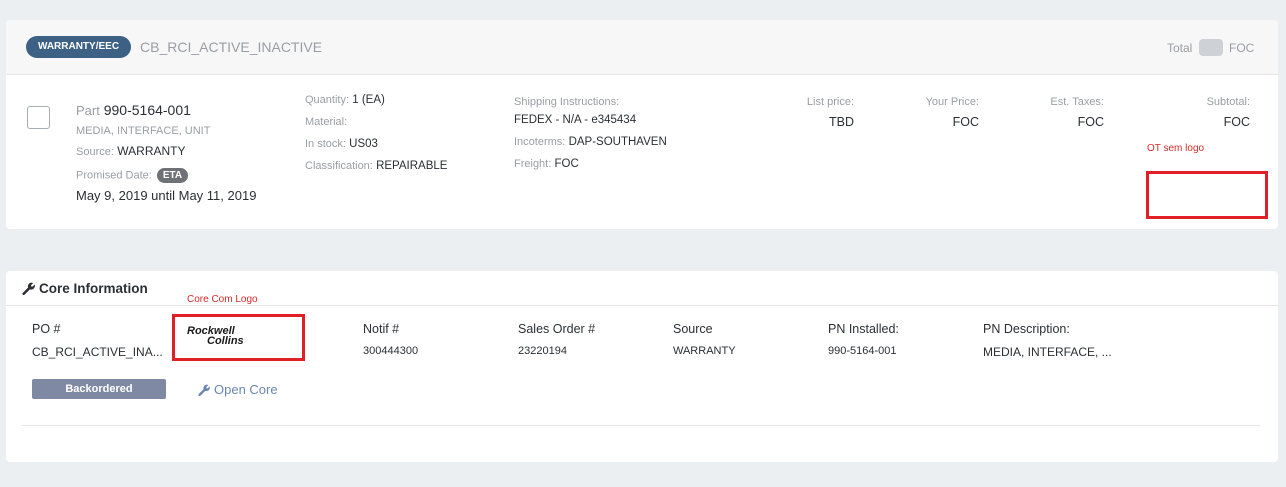  I want to click on pn-installed-label: PN Installed:, so click(863, 329).